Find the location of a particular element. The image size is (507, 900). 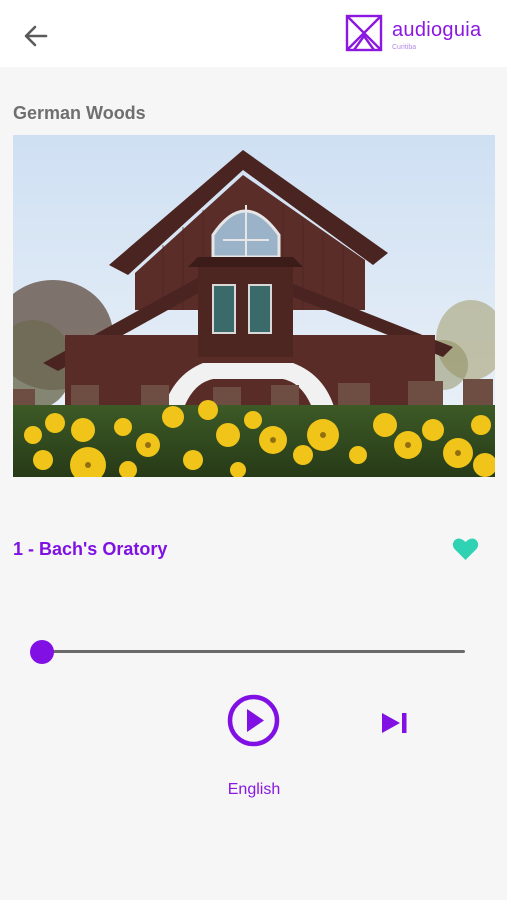

play-button is located at coordinates (253, 720).